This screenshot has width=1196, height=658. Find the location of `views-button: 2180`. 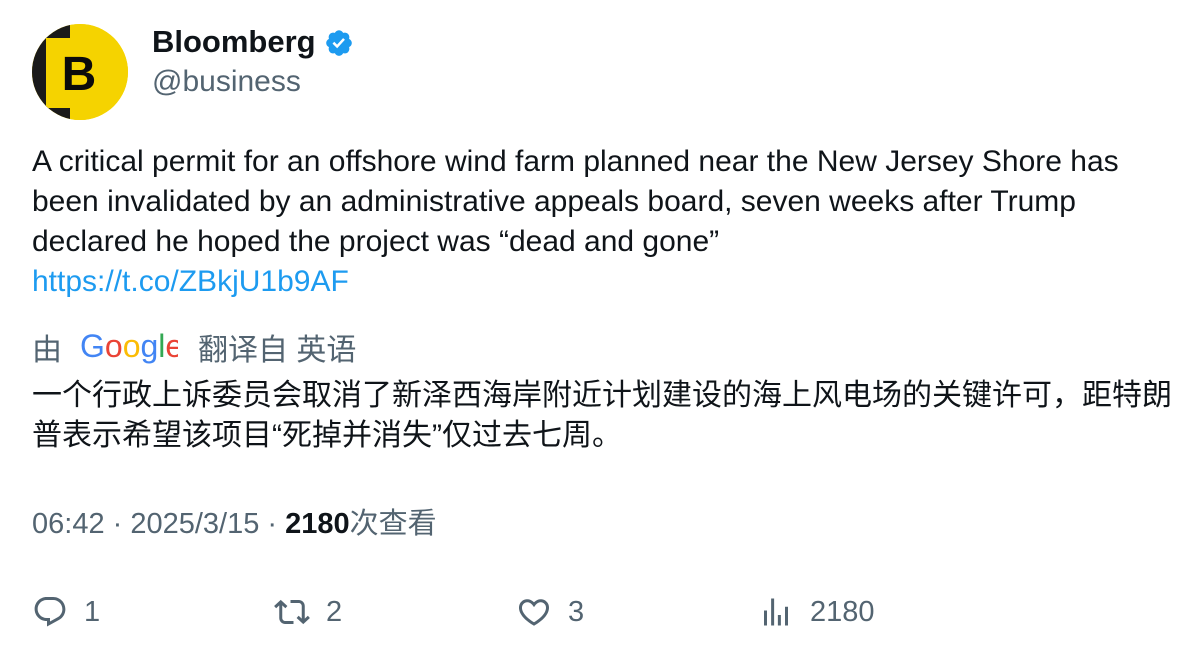

views-button: 2180 is located at coordinates (816, 612).